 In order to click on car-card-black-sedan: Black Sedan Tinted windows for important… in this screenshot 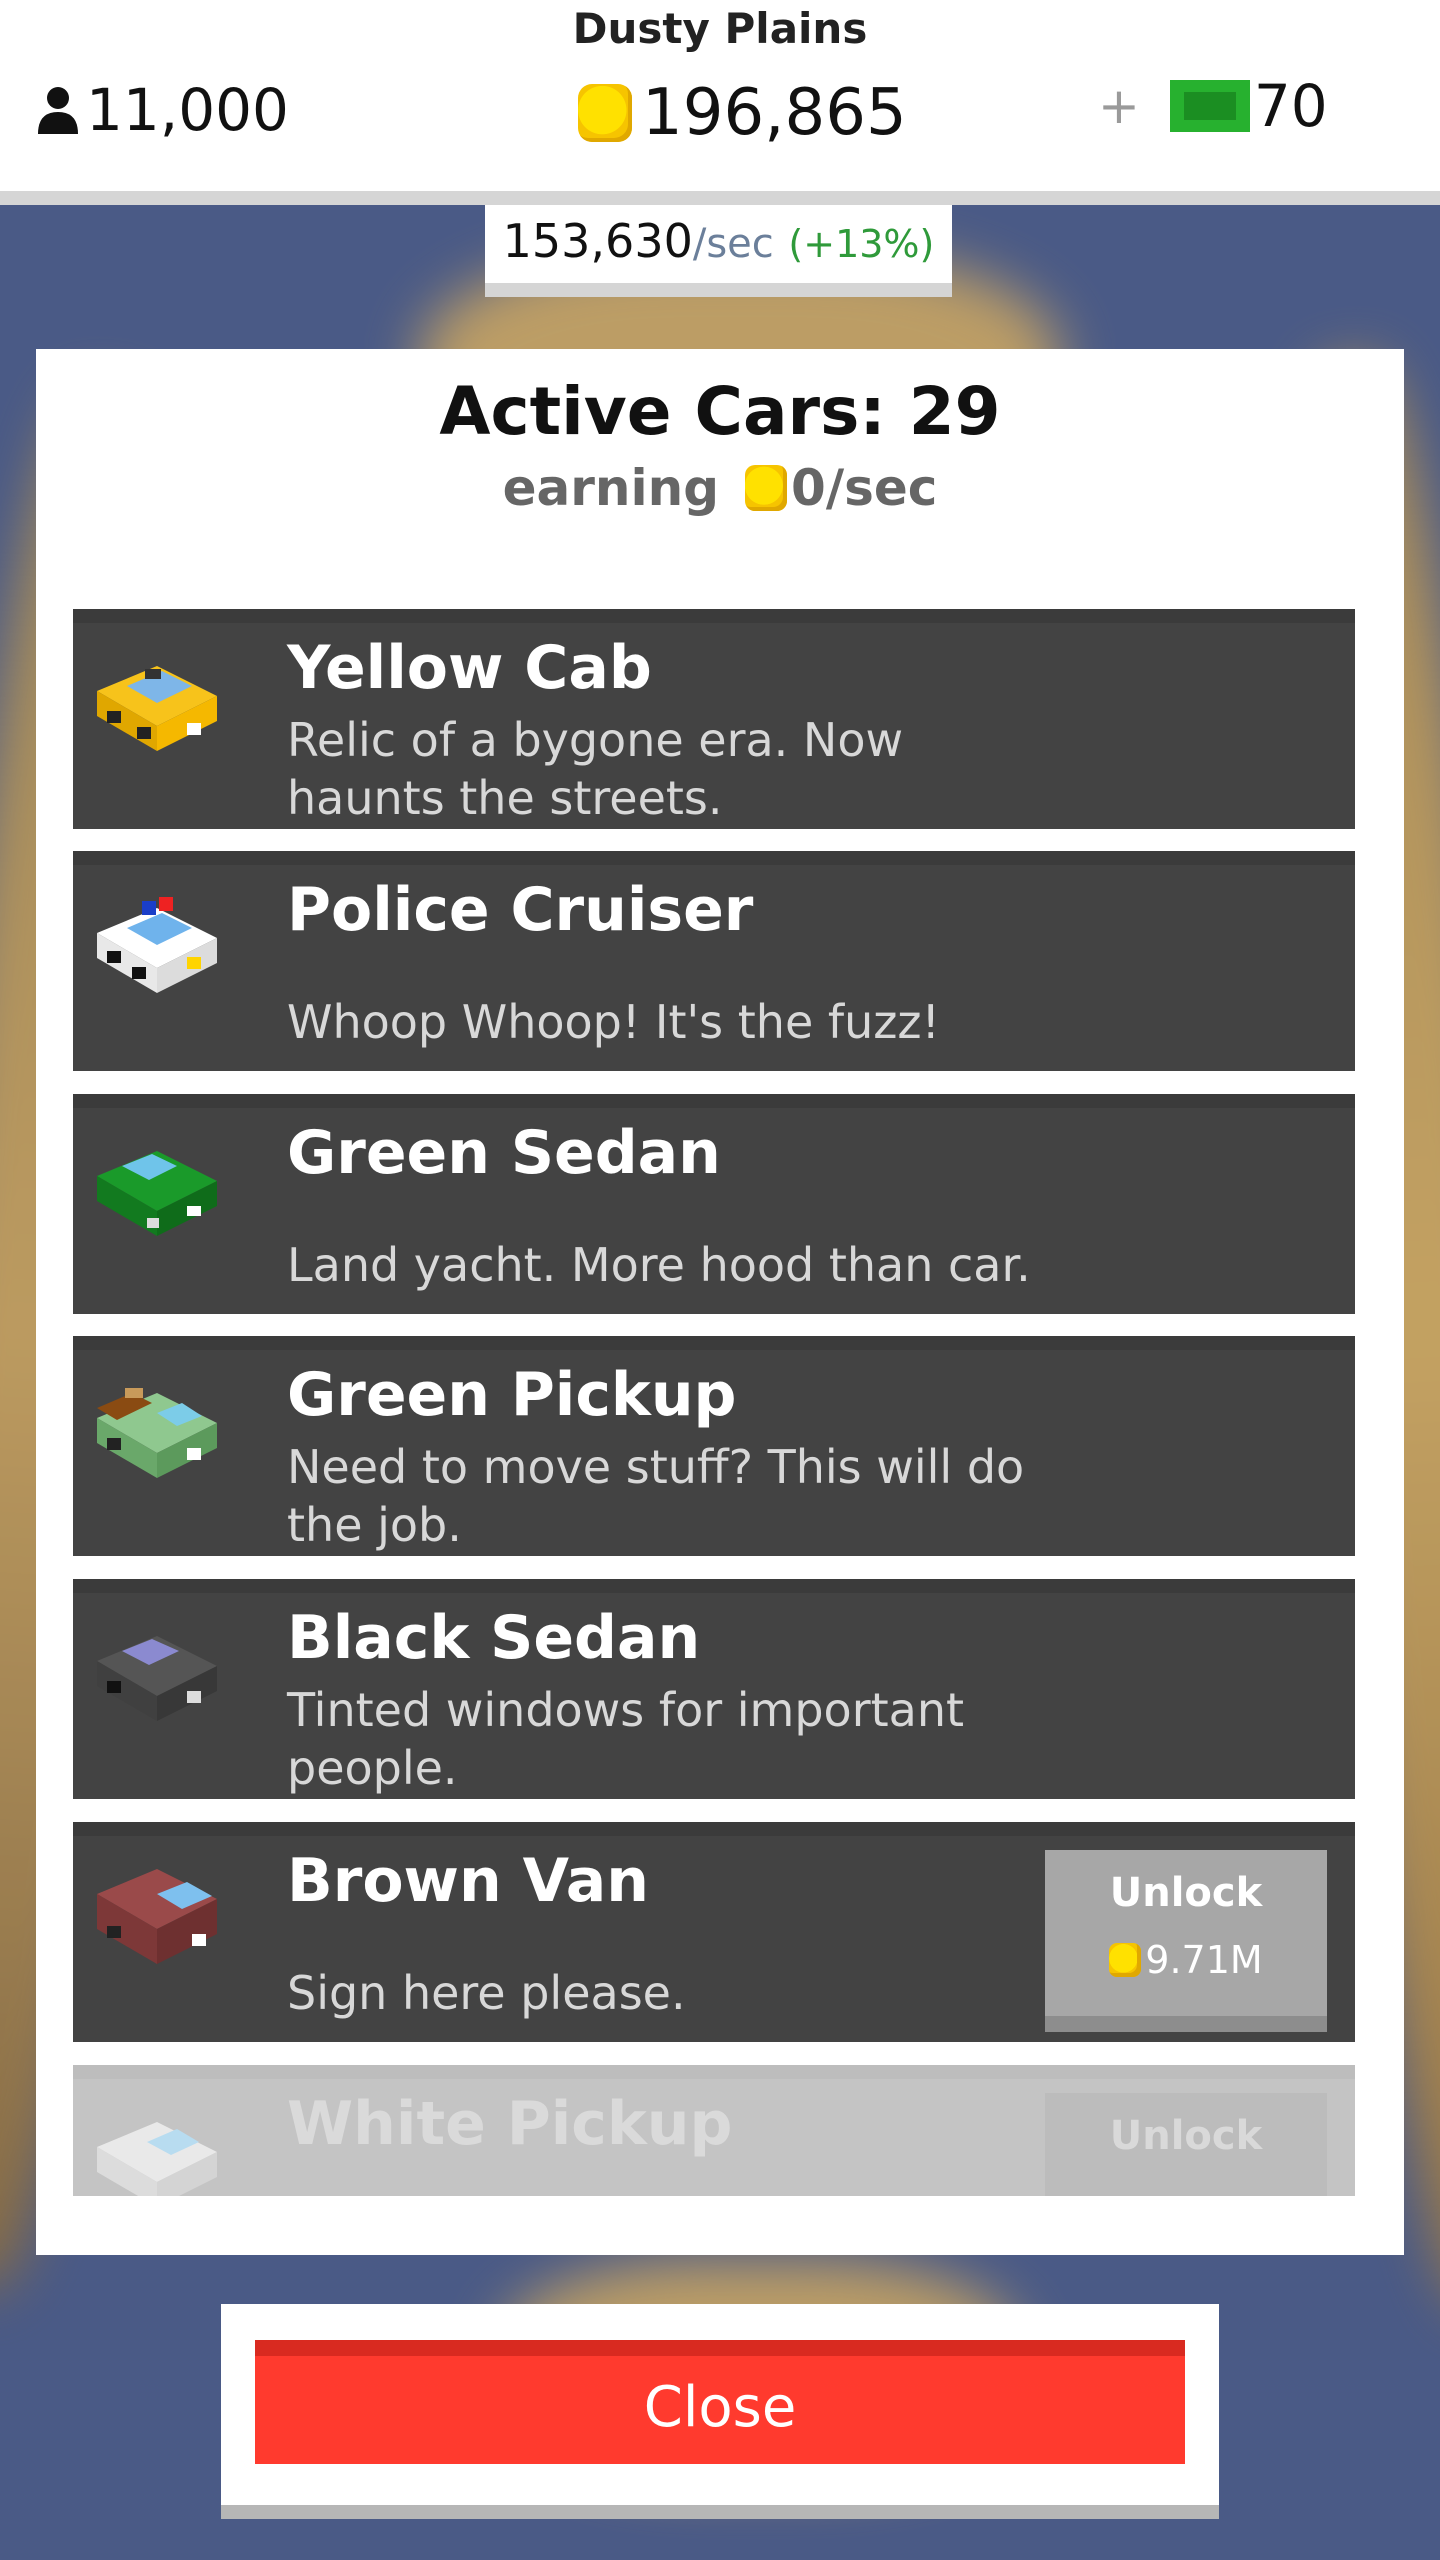, I will do `click(714, 1689)`.